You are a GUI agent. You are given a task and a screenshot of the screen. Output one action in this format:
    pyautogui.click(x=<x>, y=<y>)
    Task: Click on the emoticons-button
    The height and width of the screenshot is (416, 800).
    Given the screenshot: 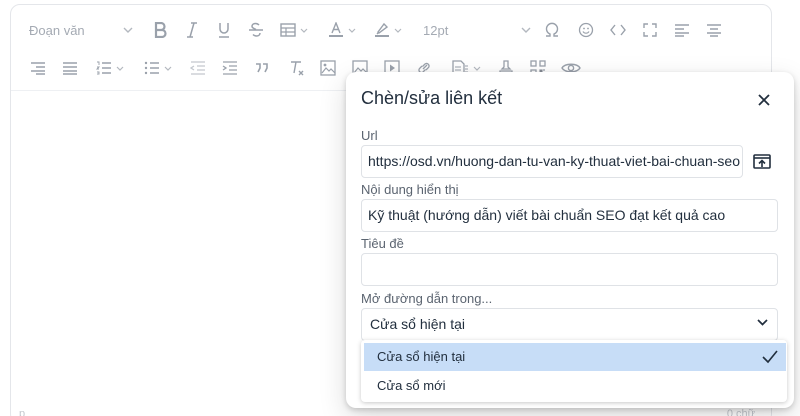 What is the action you would take?
    pyautogui.click(x=586, y=30)
    